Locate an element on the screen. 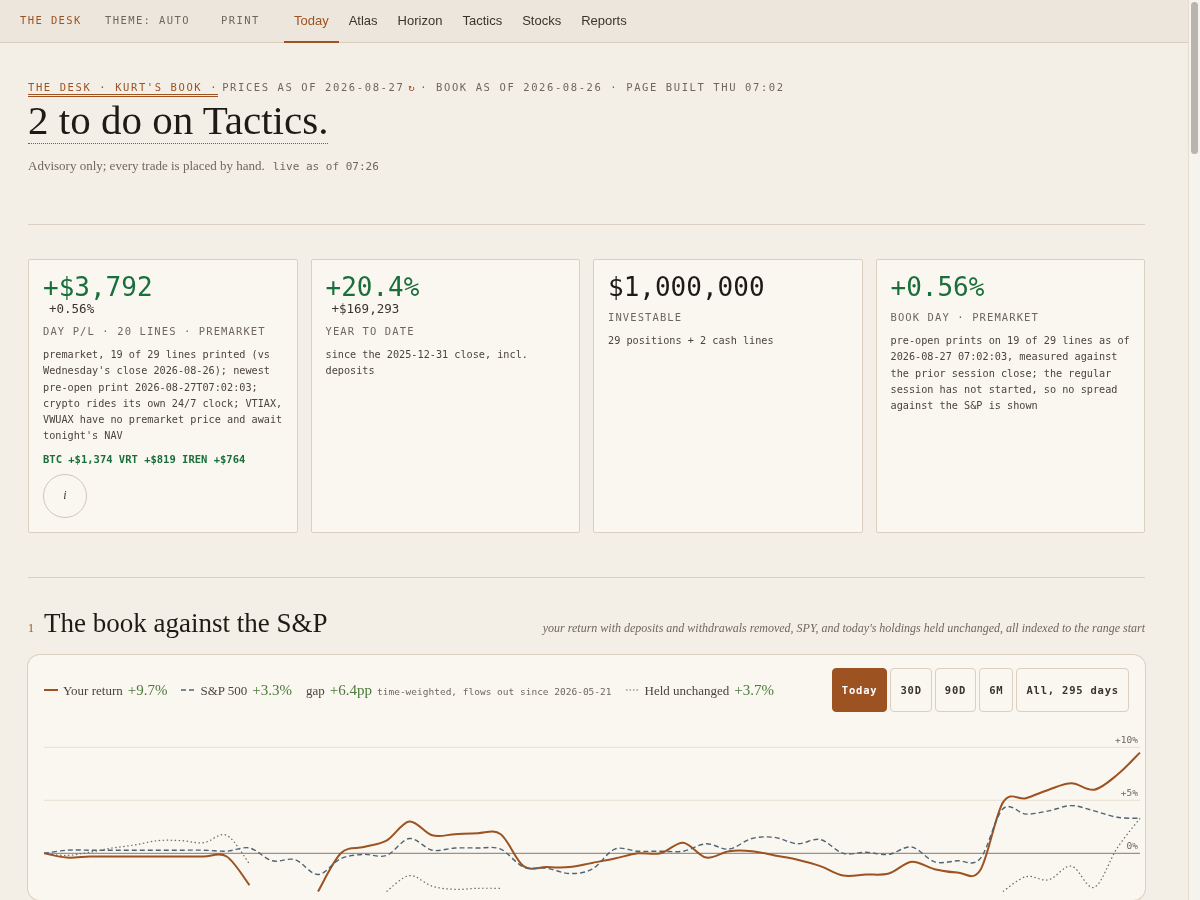 The image size is (1200, 900). brand-link: THE DESK is located at coordinates (62, 21).